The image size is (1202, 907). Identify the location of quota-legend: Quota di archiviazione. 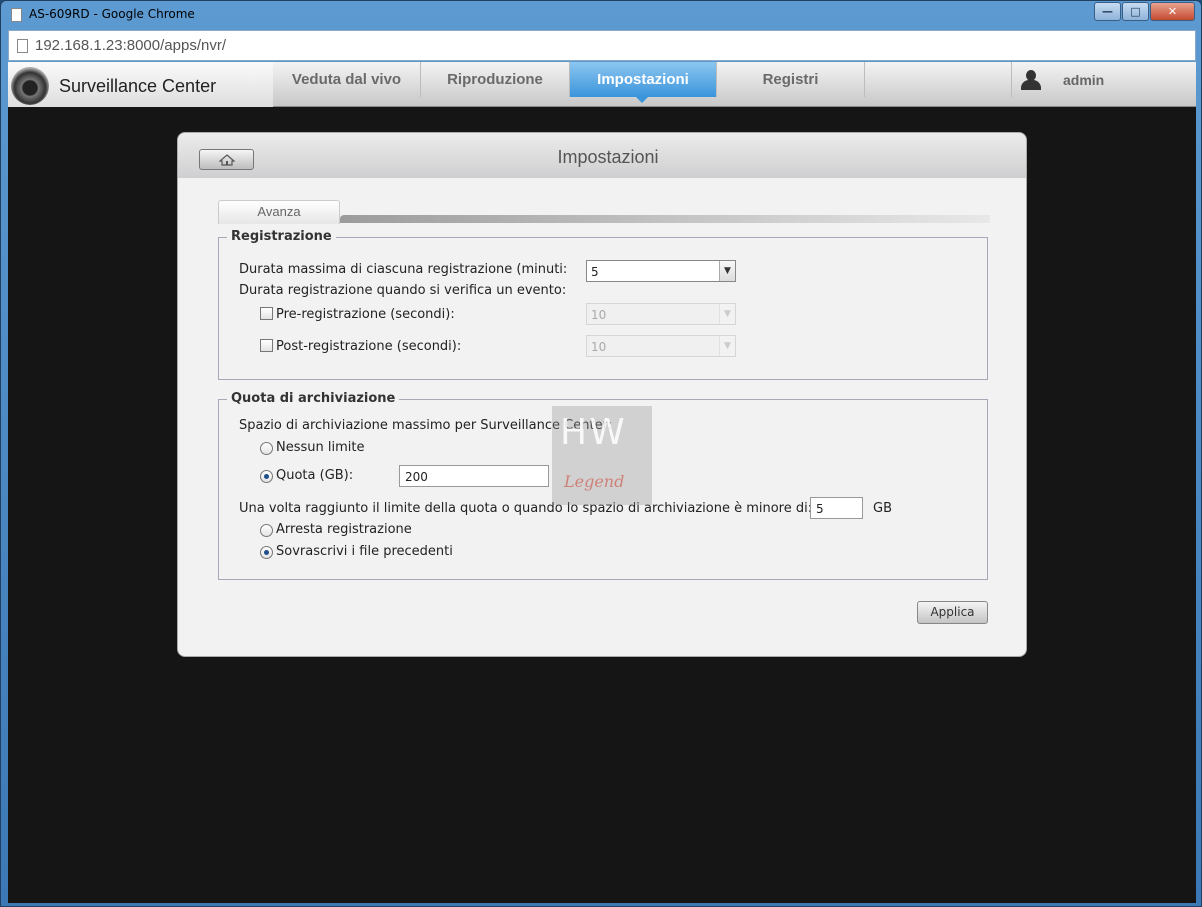
(313, 398).